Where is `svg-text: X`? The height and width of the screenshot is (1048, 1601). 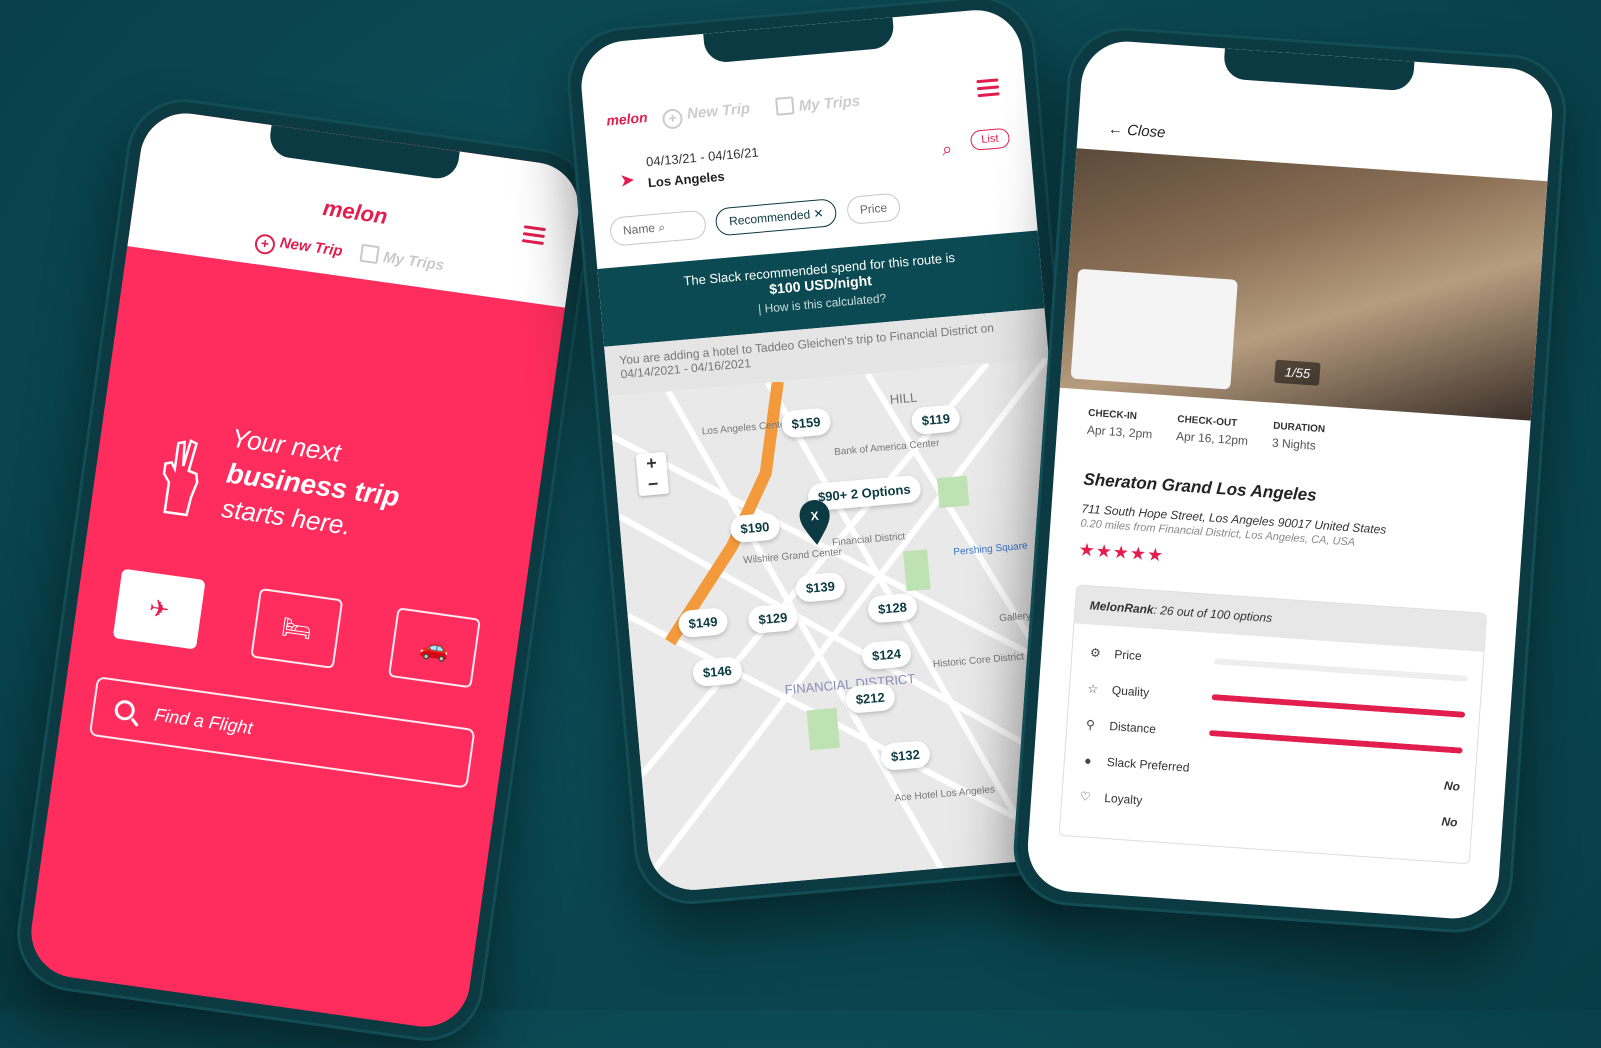 svg-text: X is located at coordinates (814, 516).